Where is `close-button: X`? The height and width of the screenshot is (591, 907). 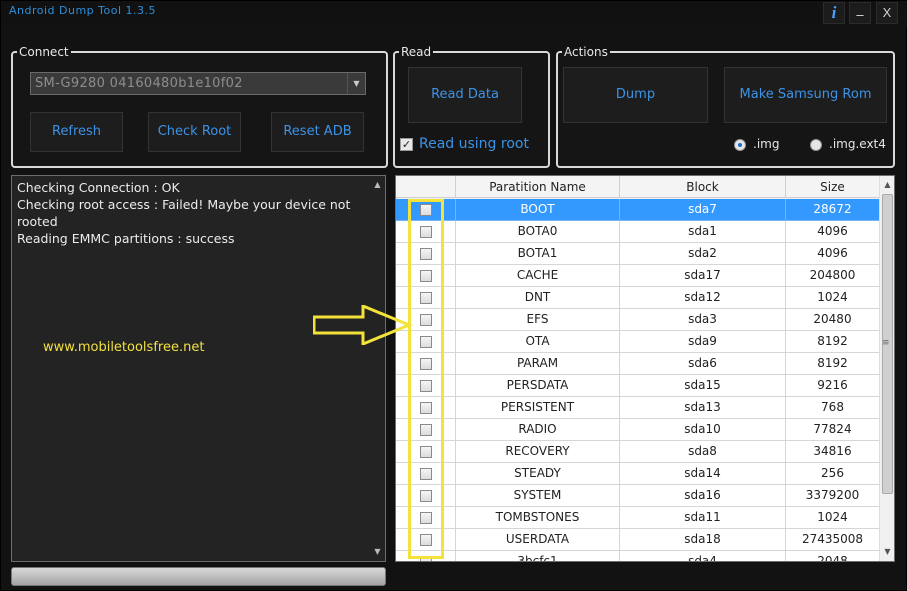 close-button: X is located at coordinates (887, 13).